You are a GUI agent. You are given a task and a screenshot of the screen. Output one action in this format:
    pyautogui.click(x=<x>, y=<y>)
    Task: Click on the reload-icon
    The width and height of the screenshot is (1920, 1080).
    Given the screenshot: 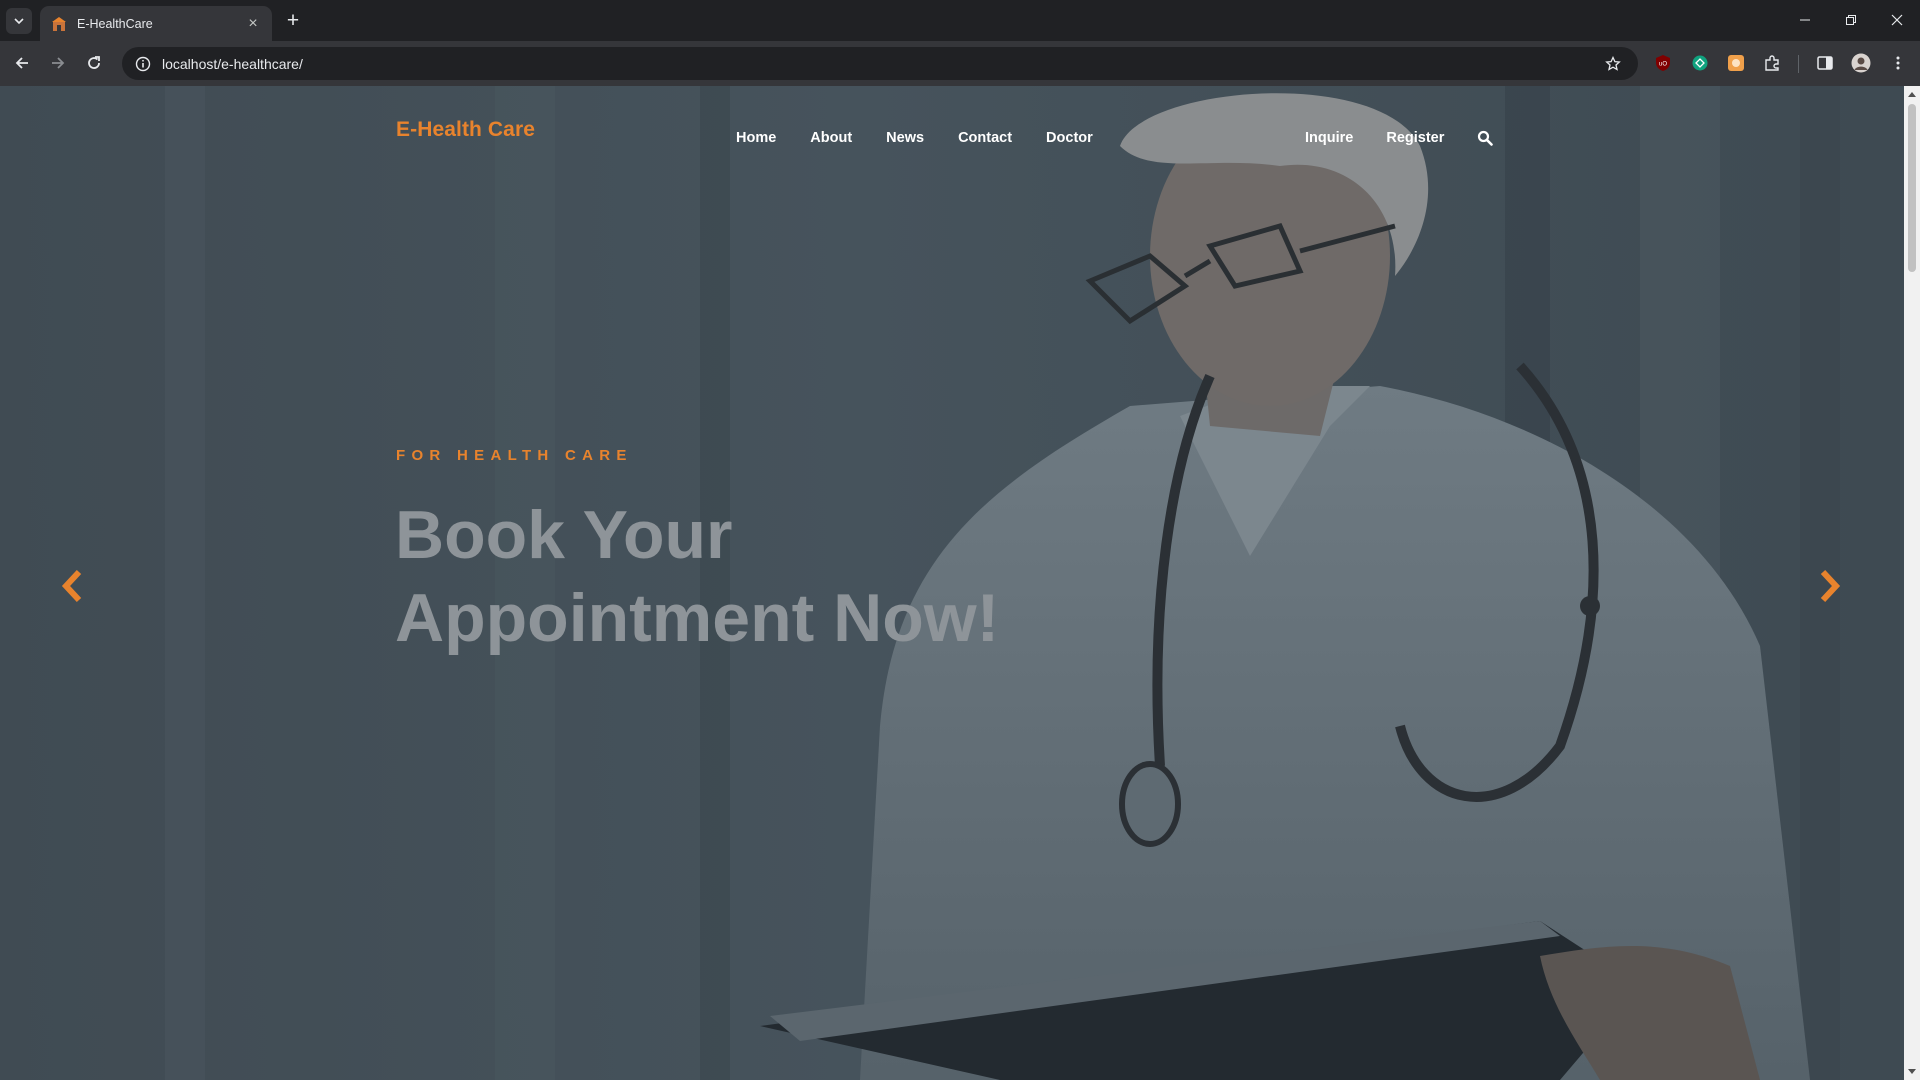 What is the action you would take?
    pyautogui.click(x=94, y=62)
    